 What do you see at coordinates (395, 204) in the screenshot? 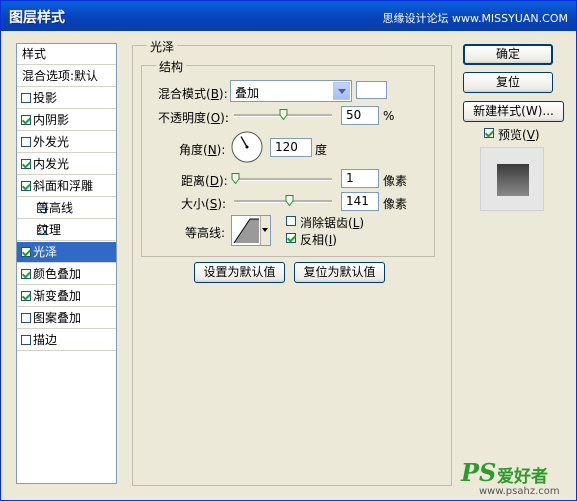
I see `size-unit: 像素` at bounding box center [395, 204].